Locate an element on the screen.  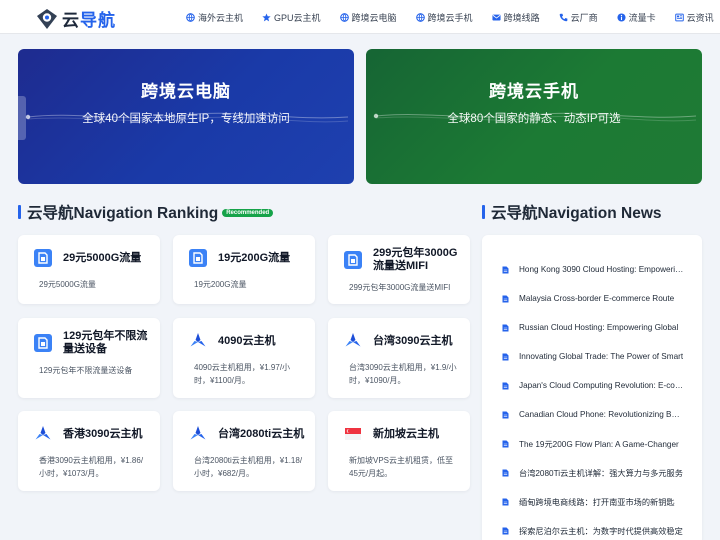
phone-icon is located at coordinates (563, 17).